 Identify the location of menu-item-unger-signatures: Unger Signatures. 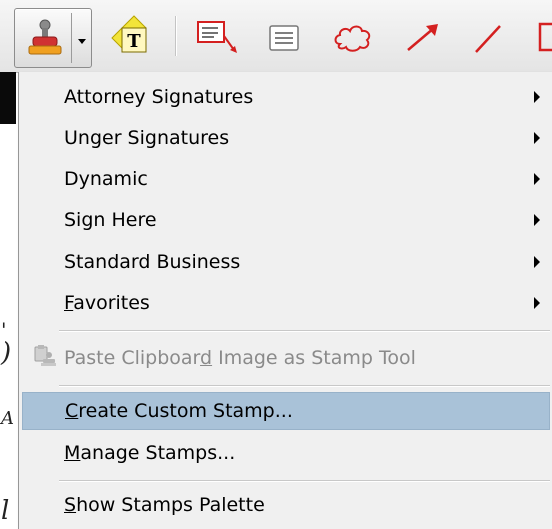
(286, 138).